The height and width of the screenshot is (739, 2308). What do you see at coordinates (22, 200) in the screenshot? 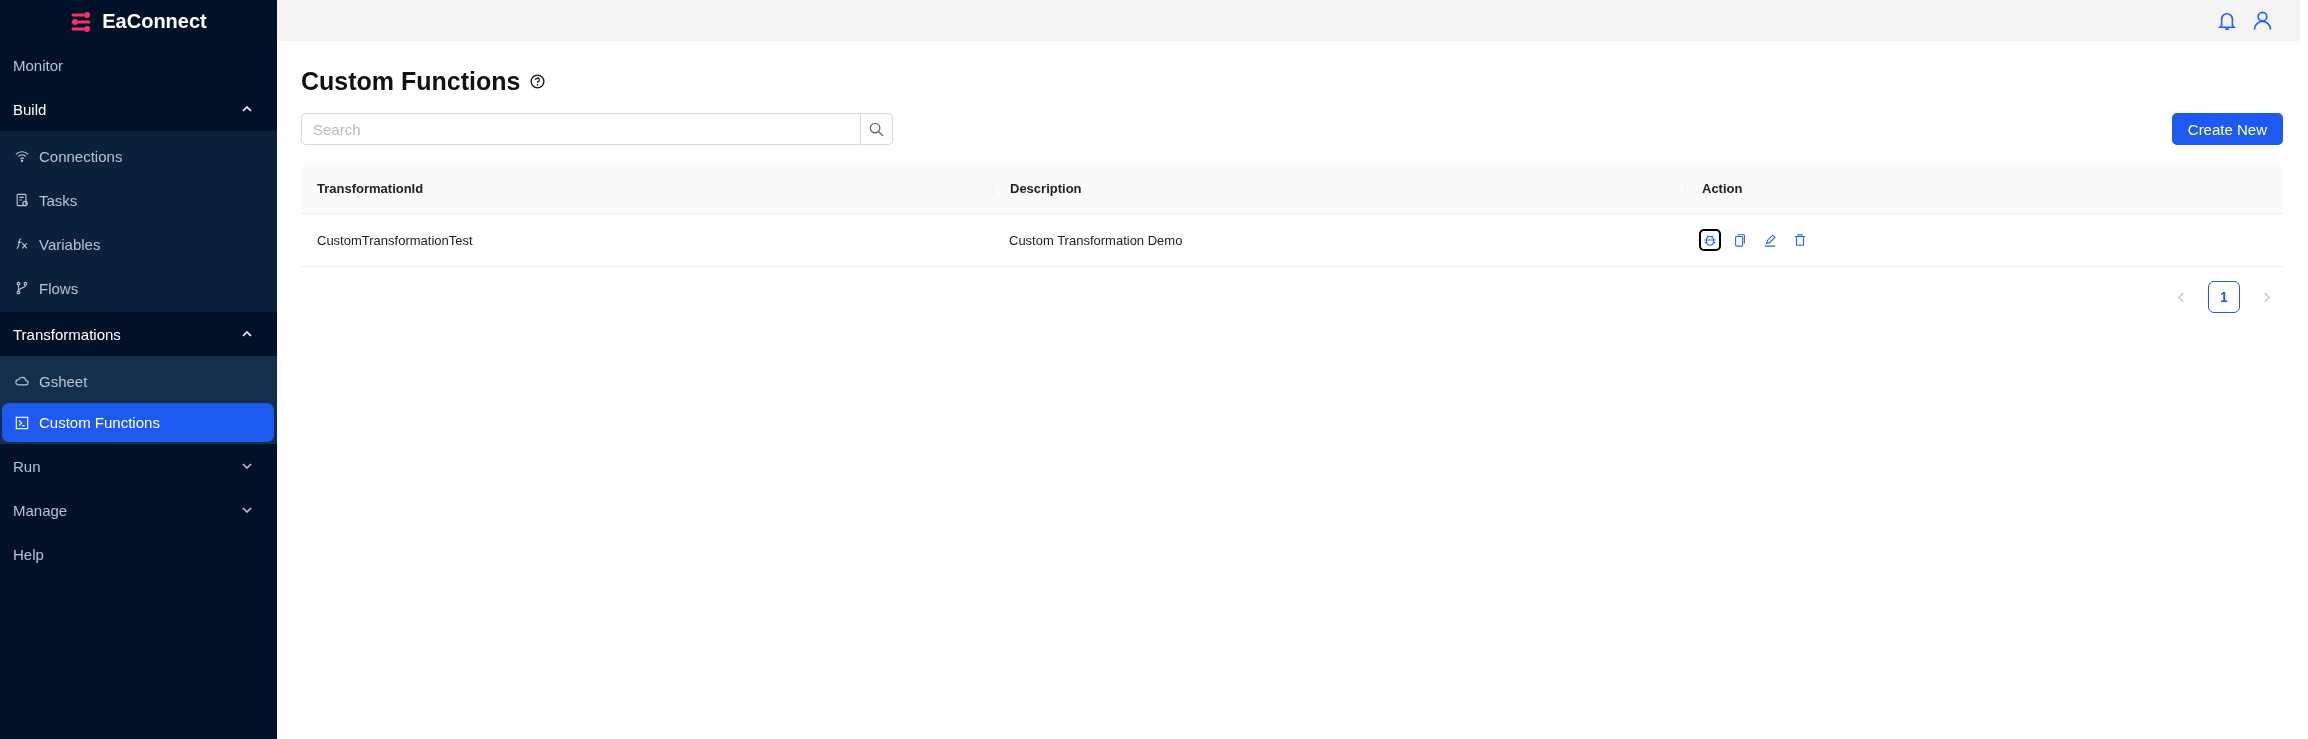
I see `task-icon` at bounding box center [22, 200].